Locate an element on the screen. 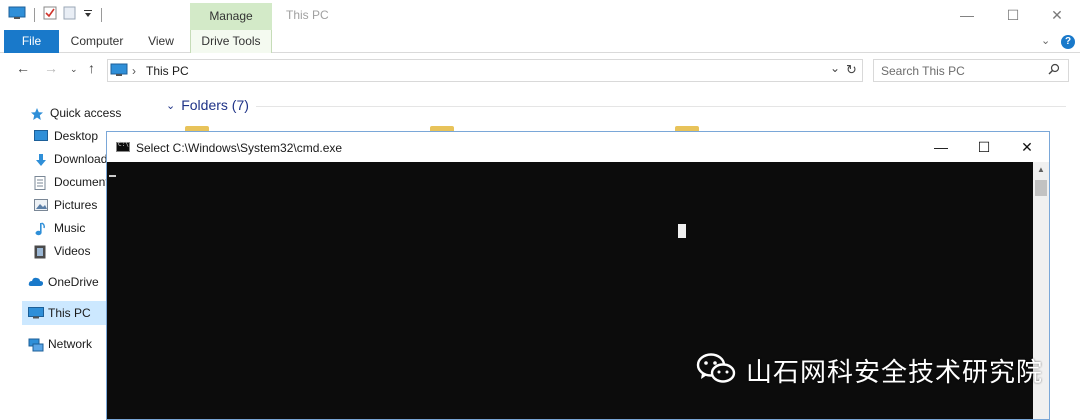 This screenshot has height=420, width=1080. watermark-text: 山石网科安全技术研究院 is located at coordinates (895, 373).